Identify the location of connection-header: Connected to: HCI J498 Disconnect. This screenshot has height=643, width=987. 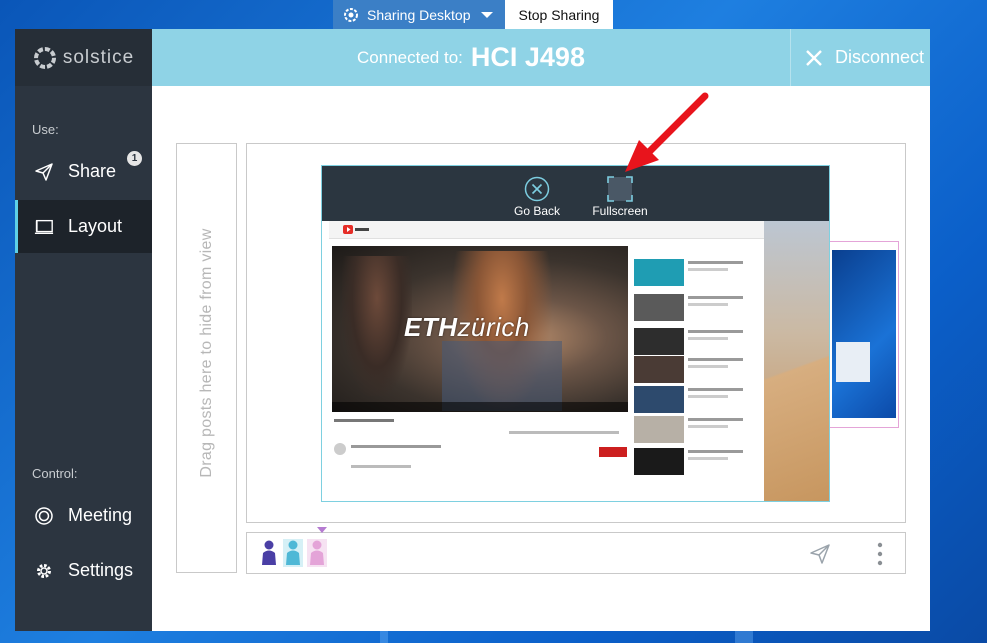
(541, 57).